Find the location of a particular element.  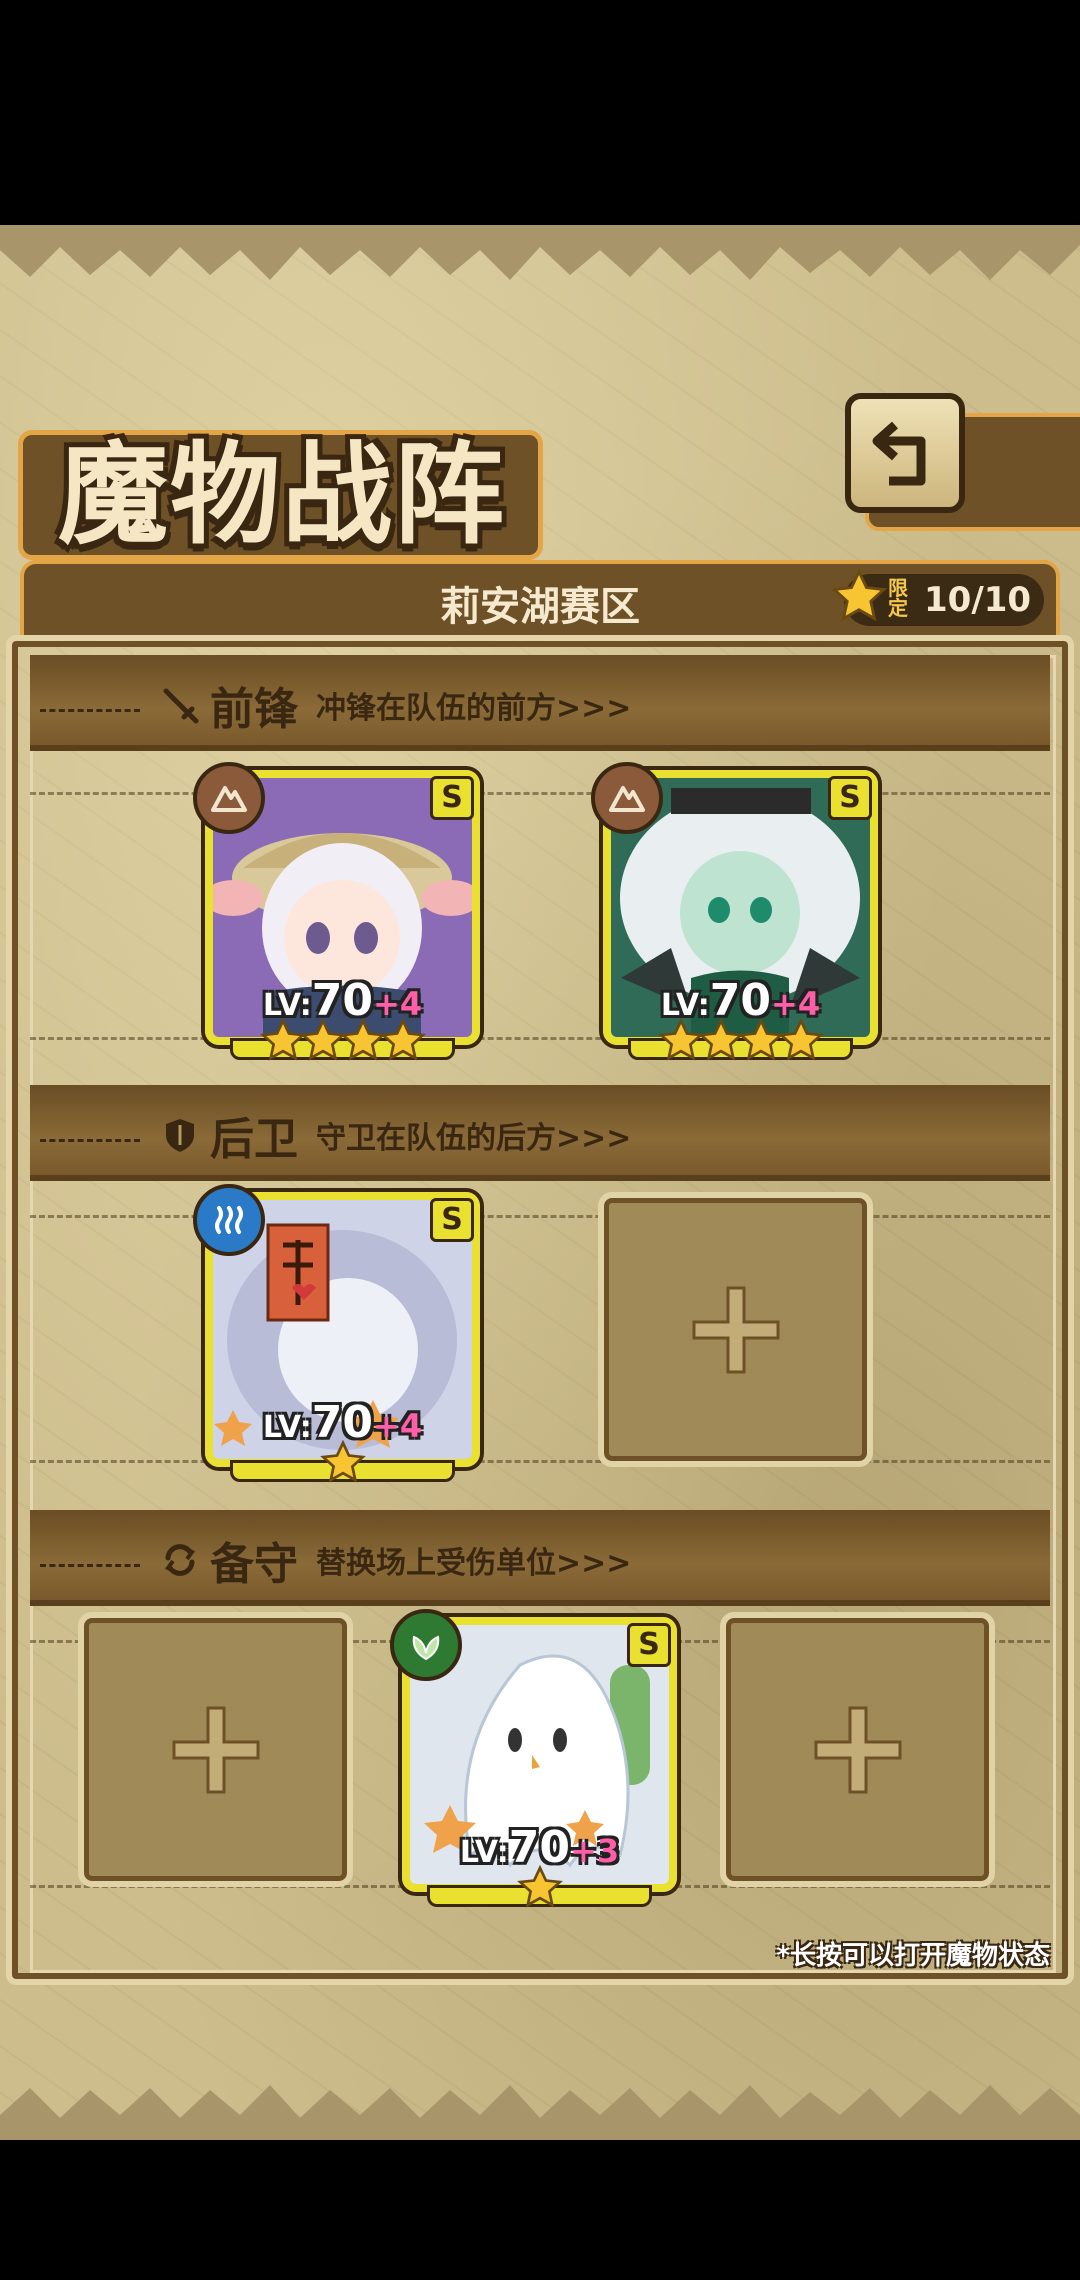

monster-card-reserve-2: S LV:70+3 is located at coordinates (533, 1758).